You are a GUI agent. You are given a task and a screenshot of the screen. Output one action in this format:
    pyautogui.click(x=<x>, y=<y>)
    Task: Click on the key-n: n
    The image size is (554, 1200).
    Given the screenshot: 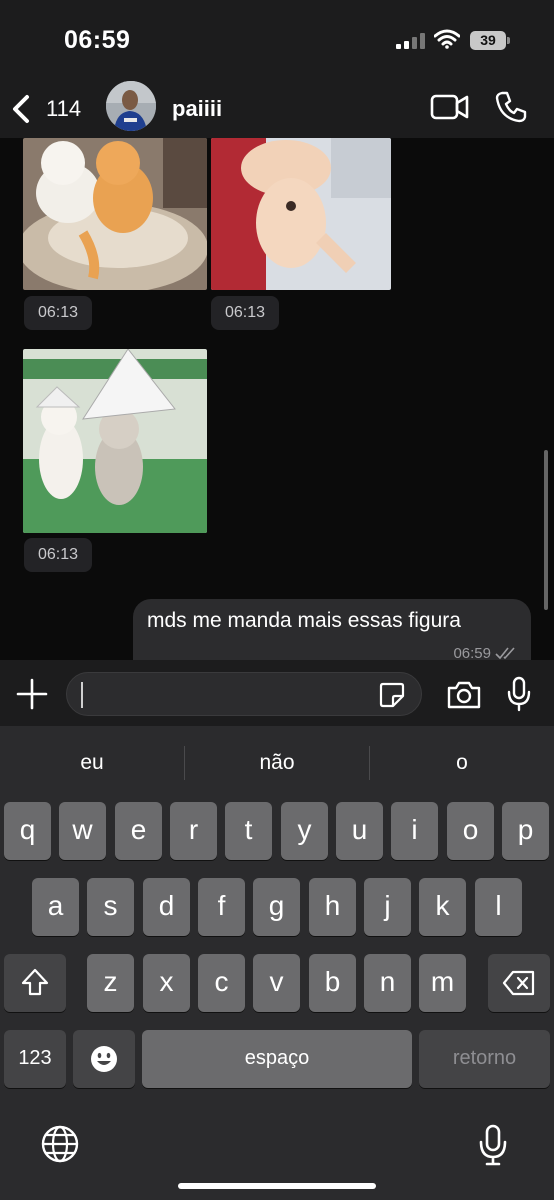 What is the action you would take?
    pyautogui.click(x=387, y=983)
    